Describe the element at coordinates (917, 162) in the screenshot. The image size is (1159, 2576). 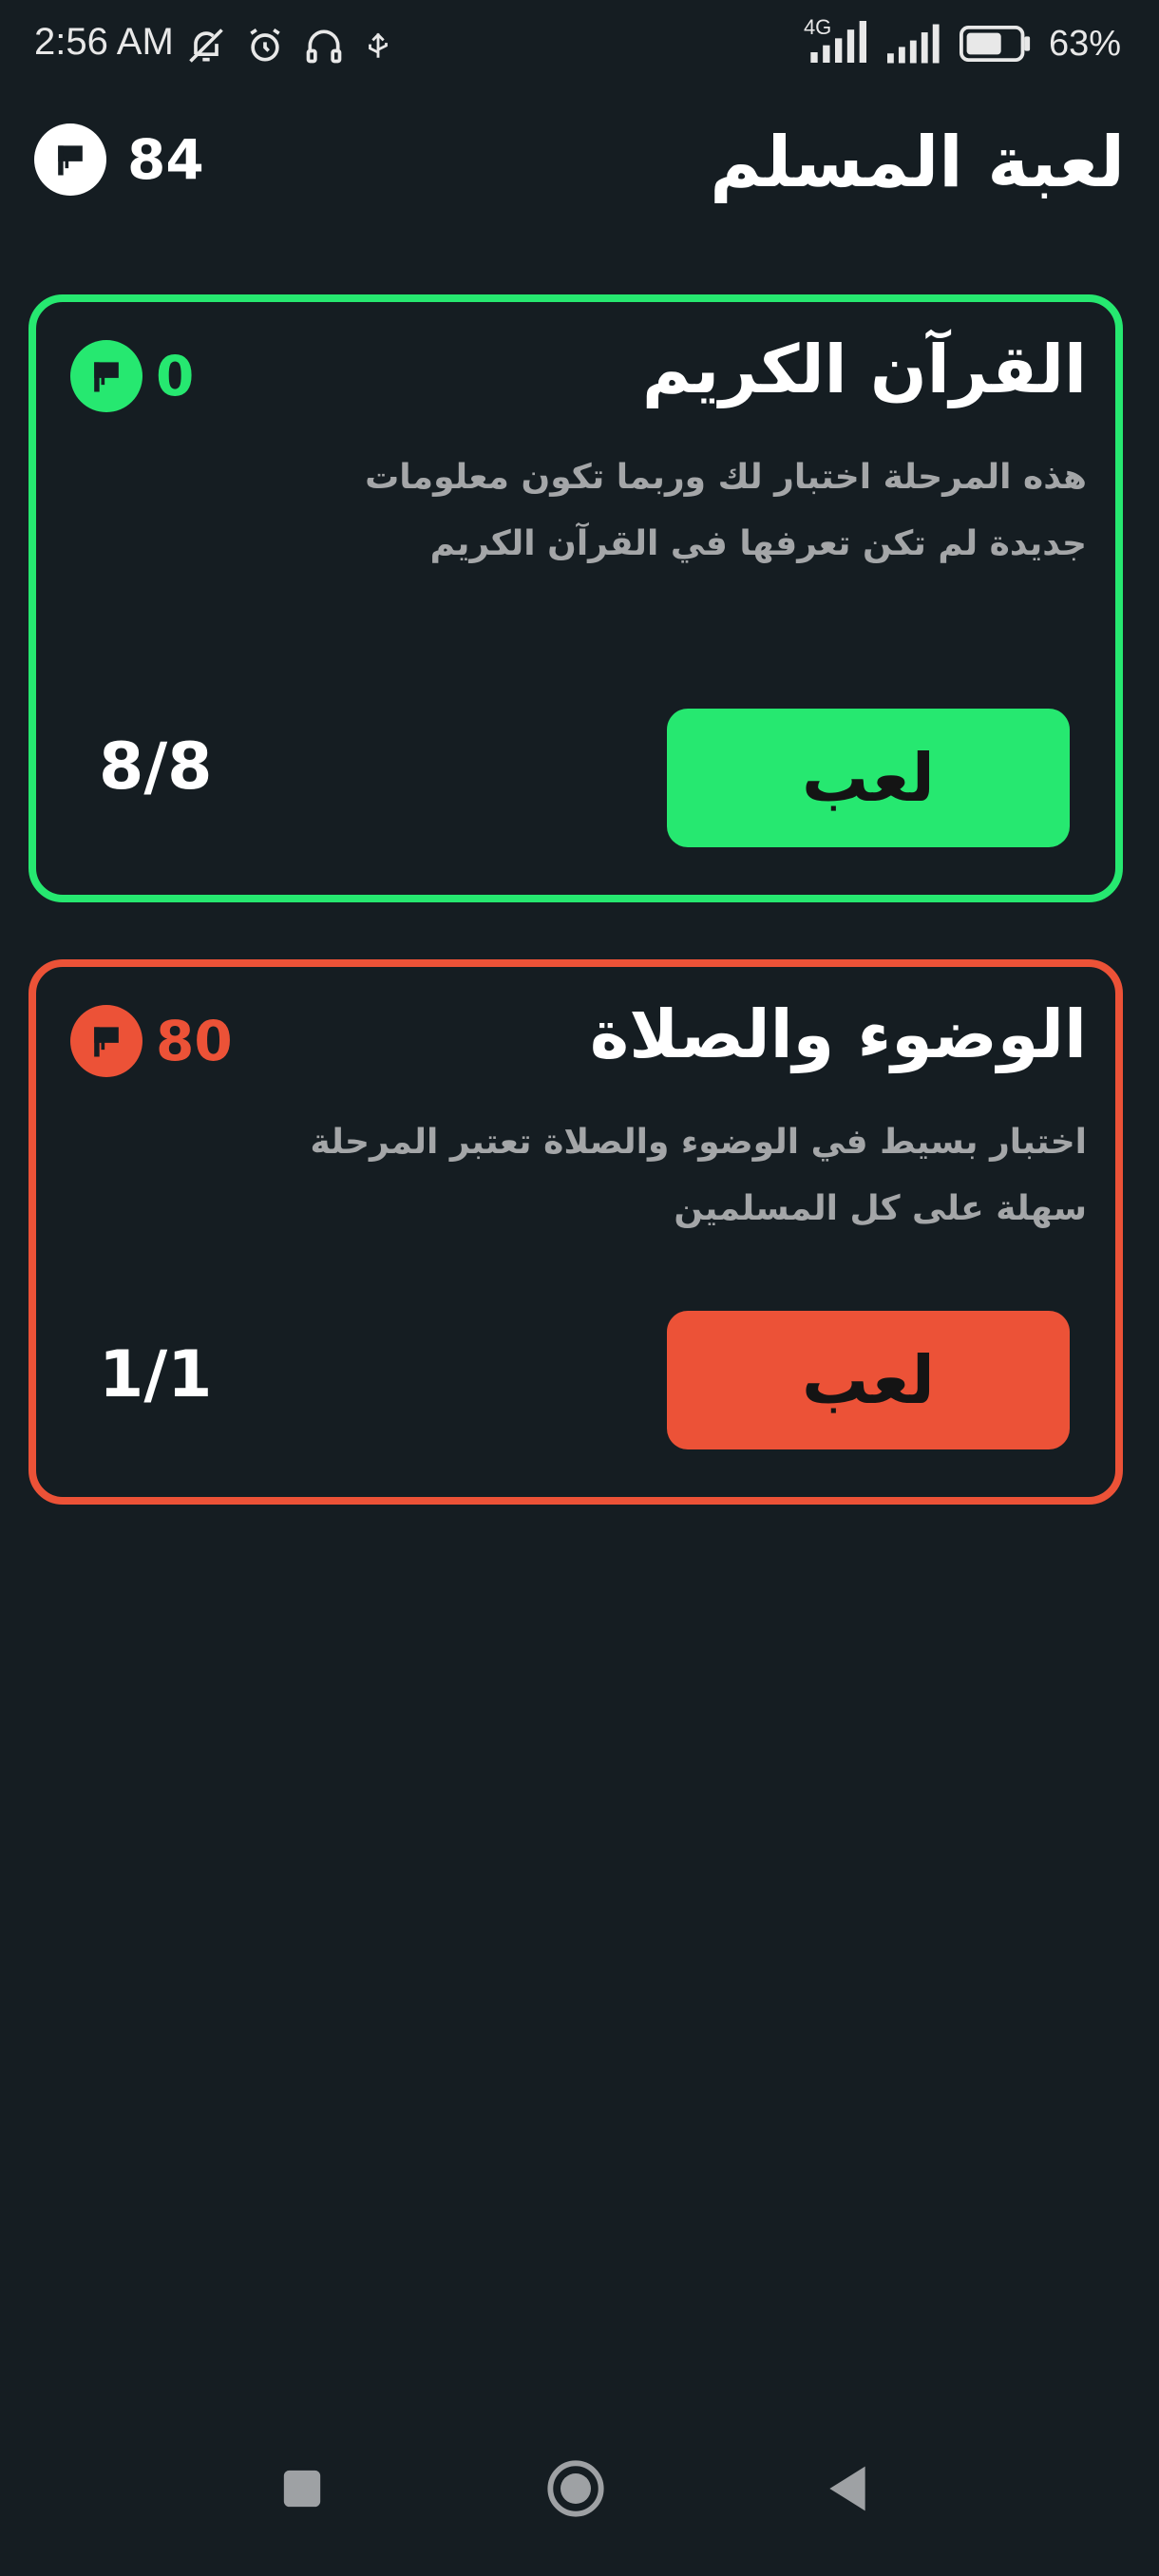
I see `page-title: لعبة المسلم` at that location.